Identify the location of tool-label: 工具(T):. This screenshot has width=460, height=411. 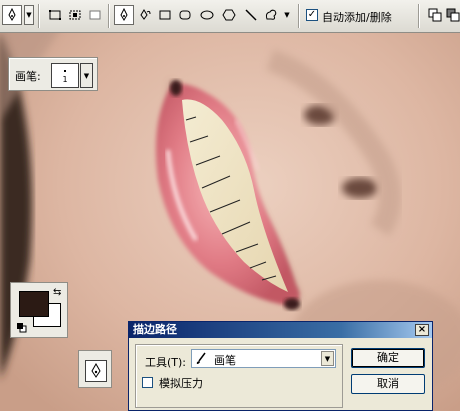
(166, 362).